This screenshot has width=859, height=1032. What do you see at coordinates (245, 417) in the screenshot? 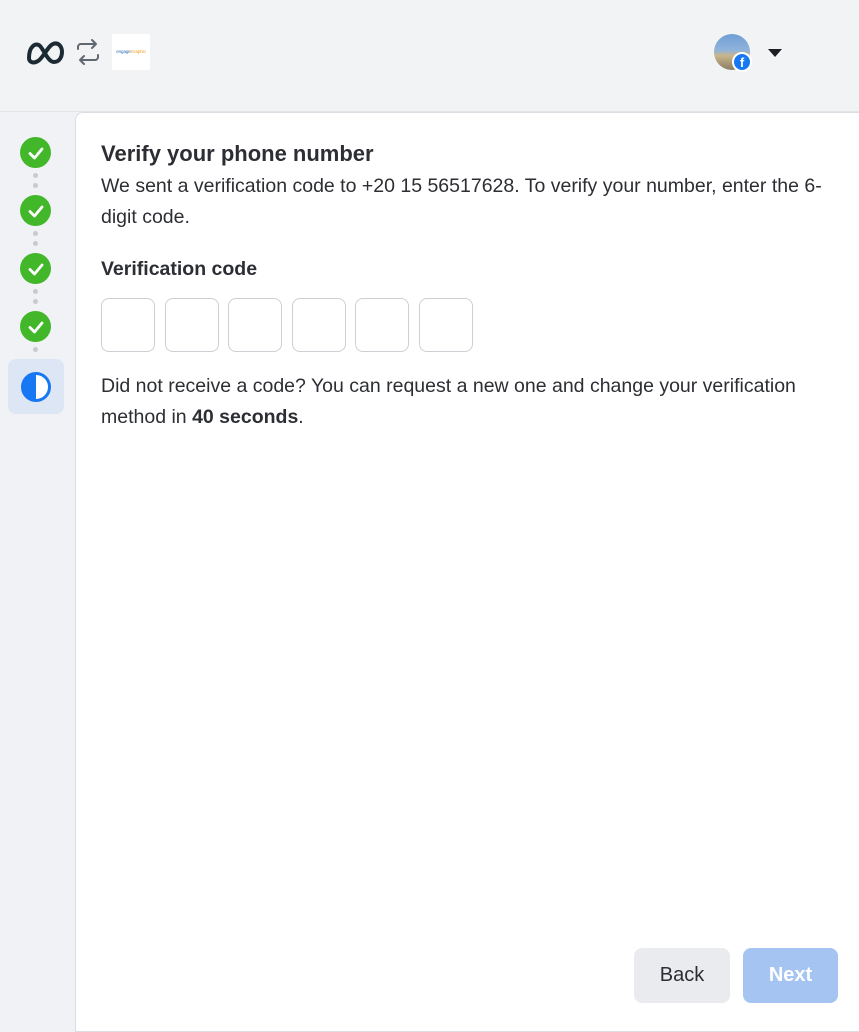
I see `countdown-timer: 40 seconds` at bounding box center [245, 417].